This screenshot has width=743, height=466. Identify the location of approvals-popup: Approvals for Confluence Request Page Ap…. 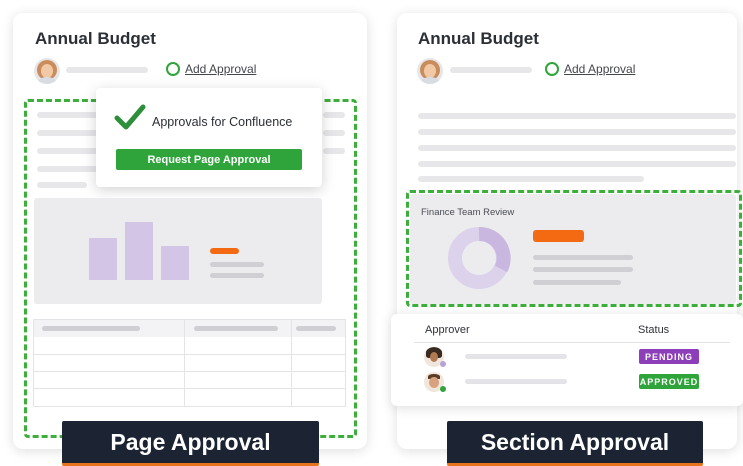
(209, 137).